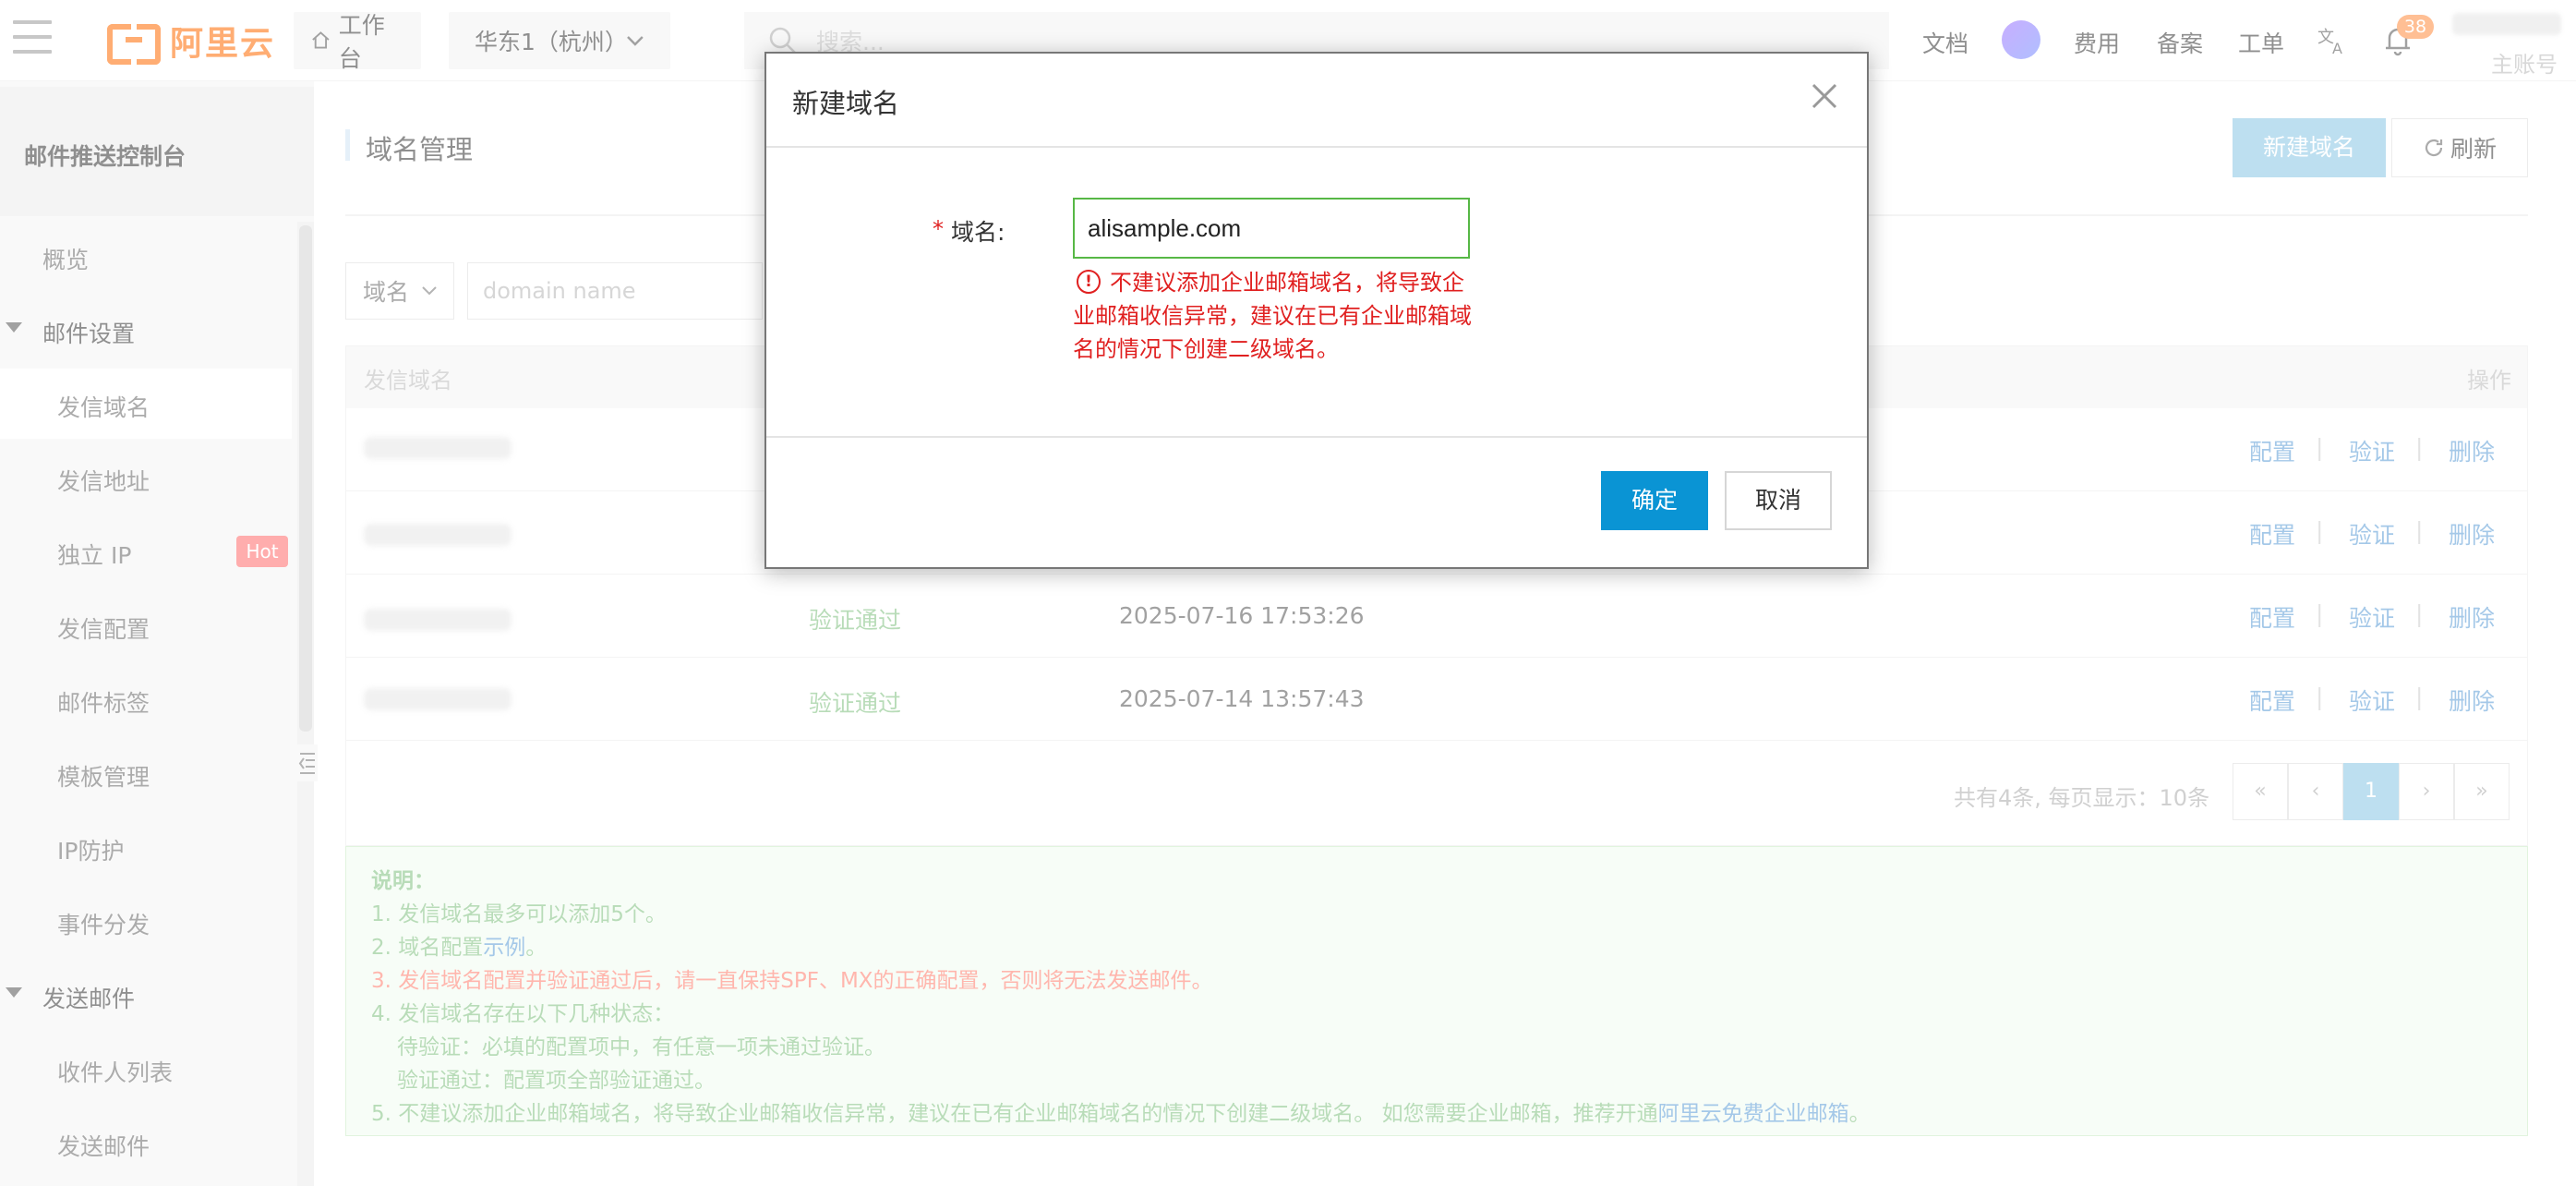 This screenshot has height=1186, width=2576. I want to click on dialog-title: 新建域名, so click(846, 104).